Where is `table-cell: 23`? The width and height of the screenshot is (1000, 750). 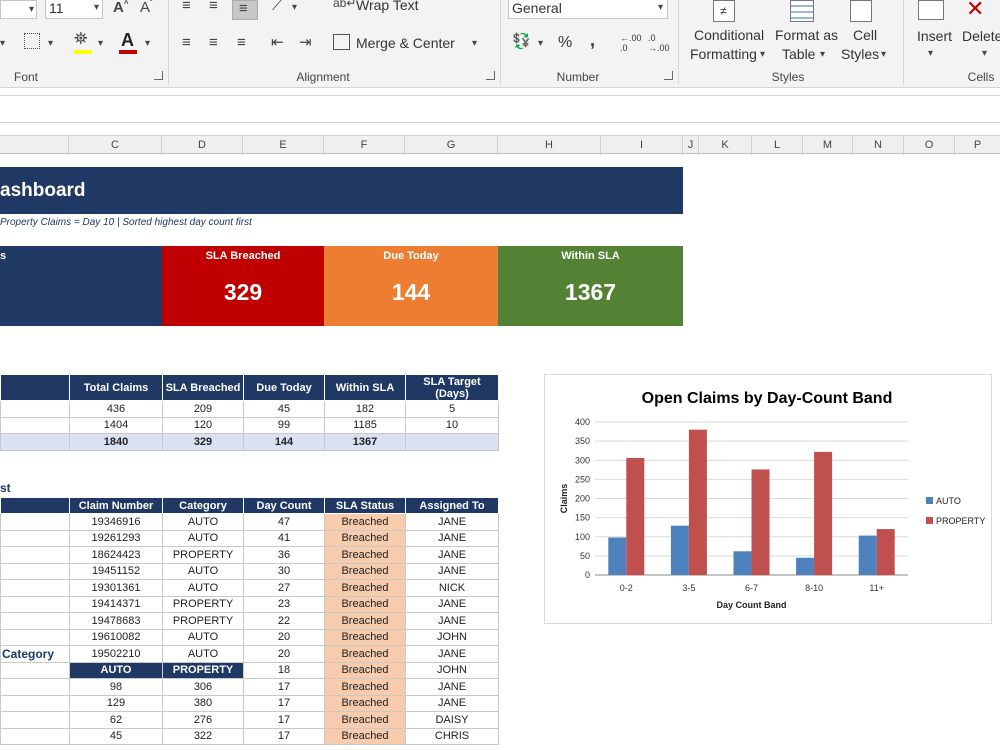 table-cell: 23 is located at coordinates (284, 604).